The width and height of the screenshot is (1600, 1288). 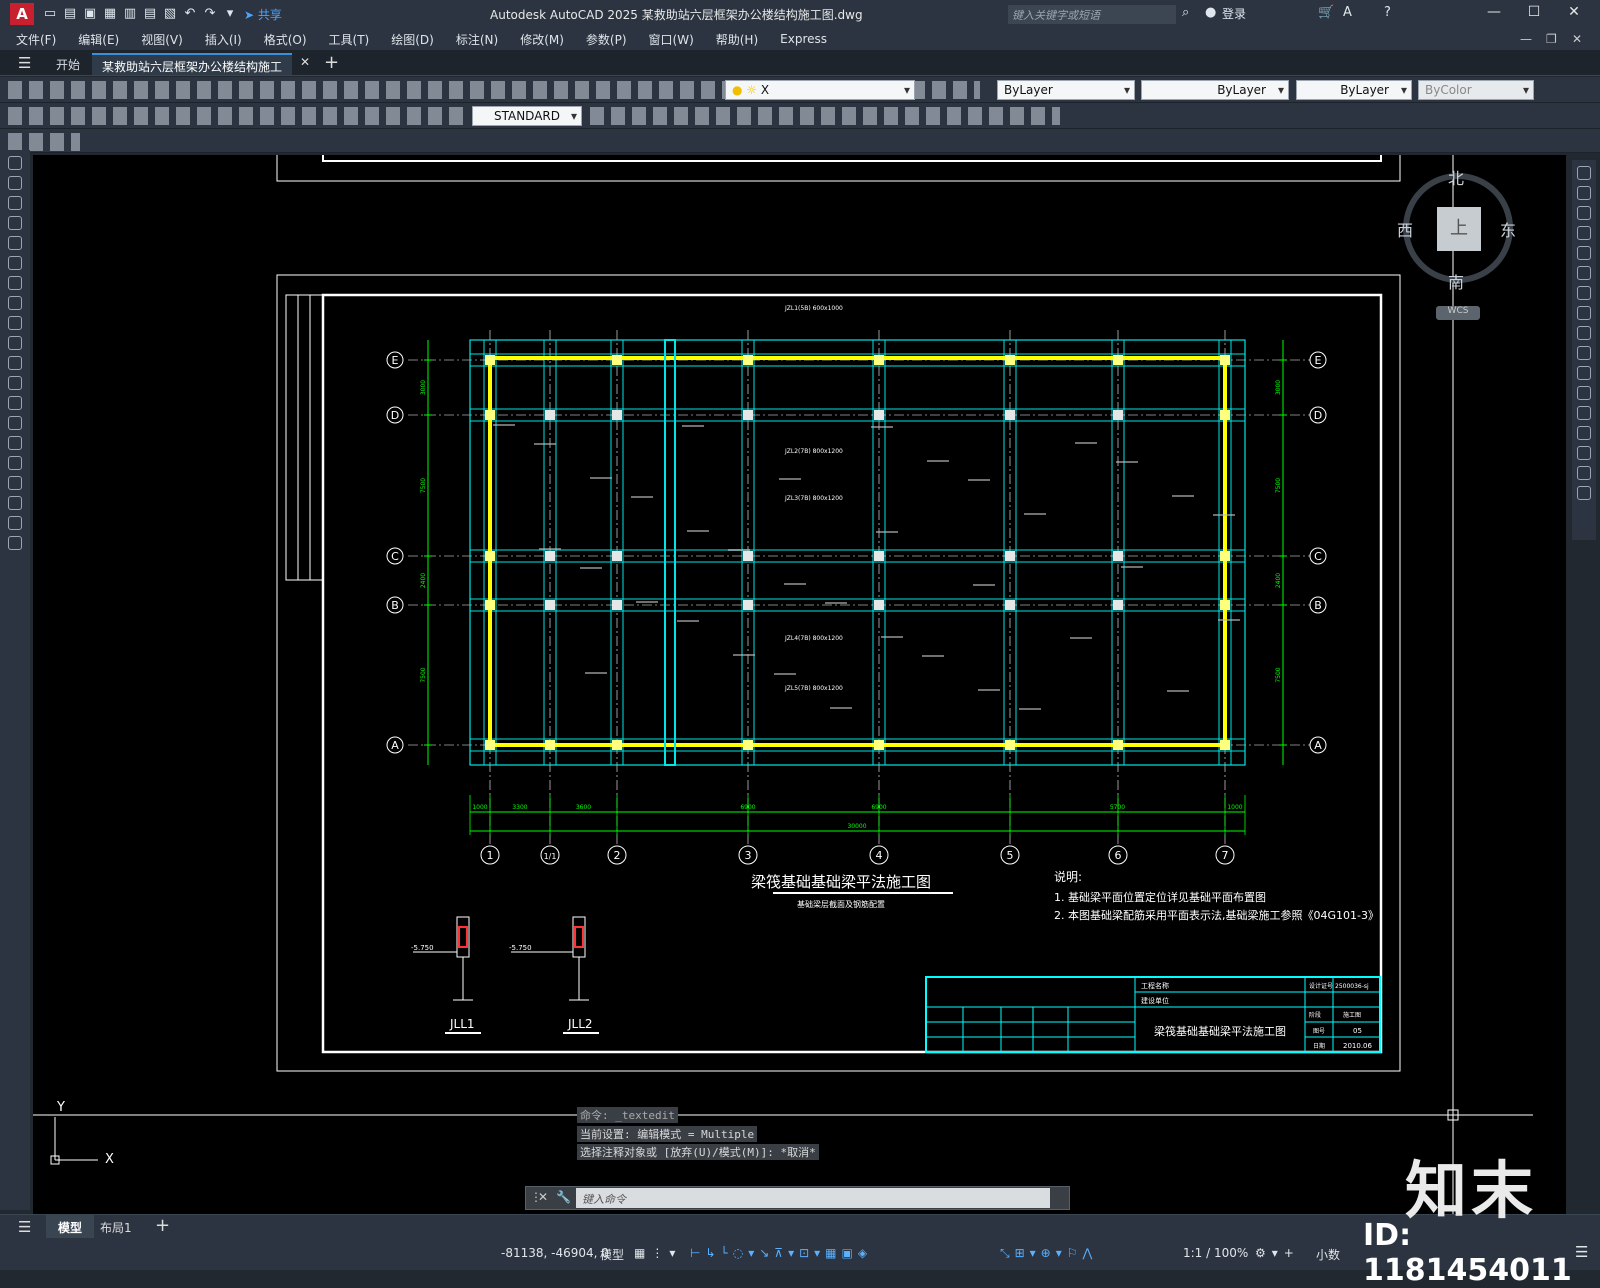 I want to click on viewcube-south: 南, so click(x=1456, y=281).